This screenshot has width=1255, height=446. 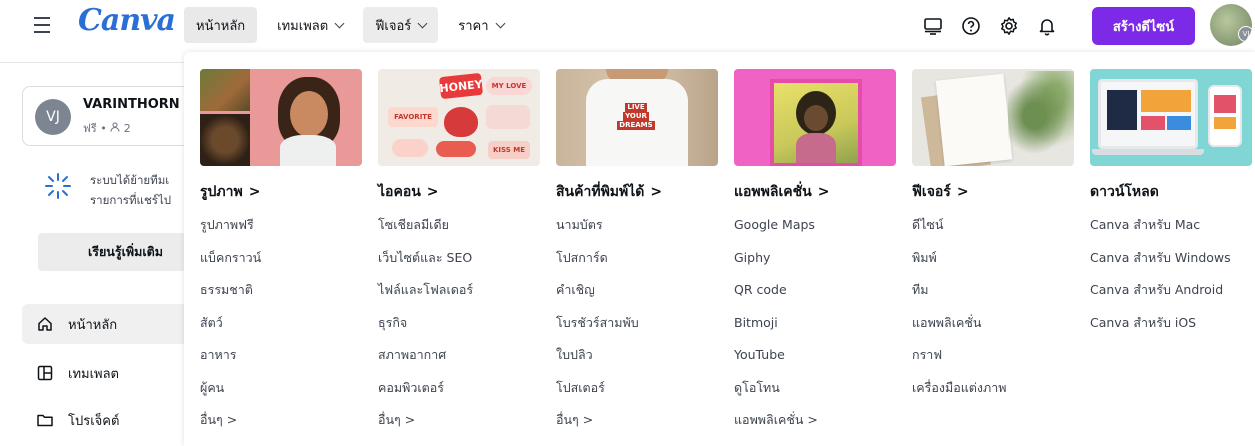 I want to click on divider, so click(x=92, y=62).